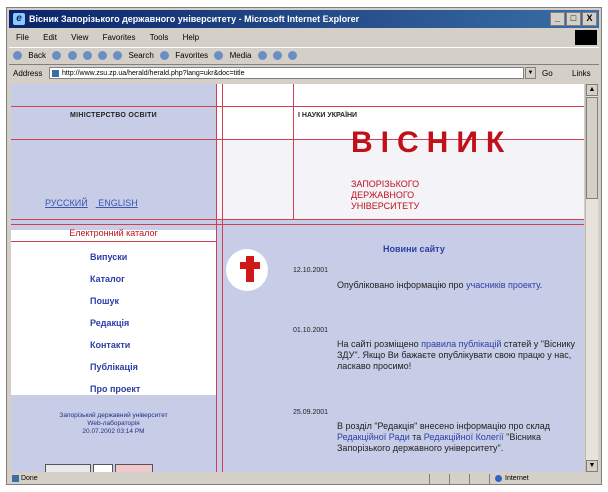 The height and width of the screenshot is (492, 608). I want to click on footer-date: 20.07.2002 03:14 PM, so click(113, 431).